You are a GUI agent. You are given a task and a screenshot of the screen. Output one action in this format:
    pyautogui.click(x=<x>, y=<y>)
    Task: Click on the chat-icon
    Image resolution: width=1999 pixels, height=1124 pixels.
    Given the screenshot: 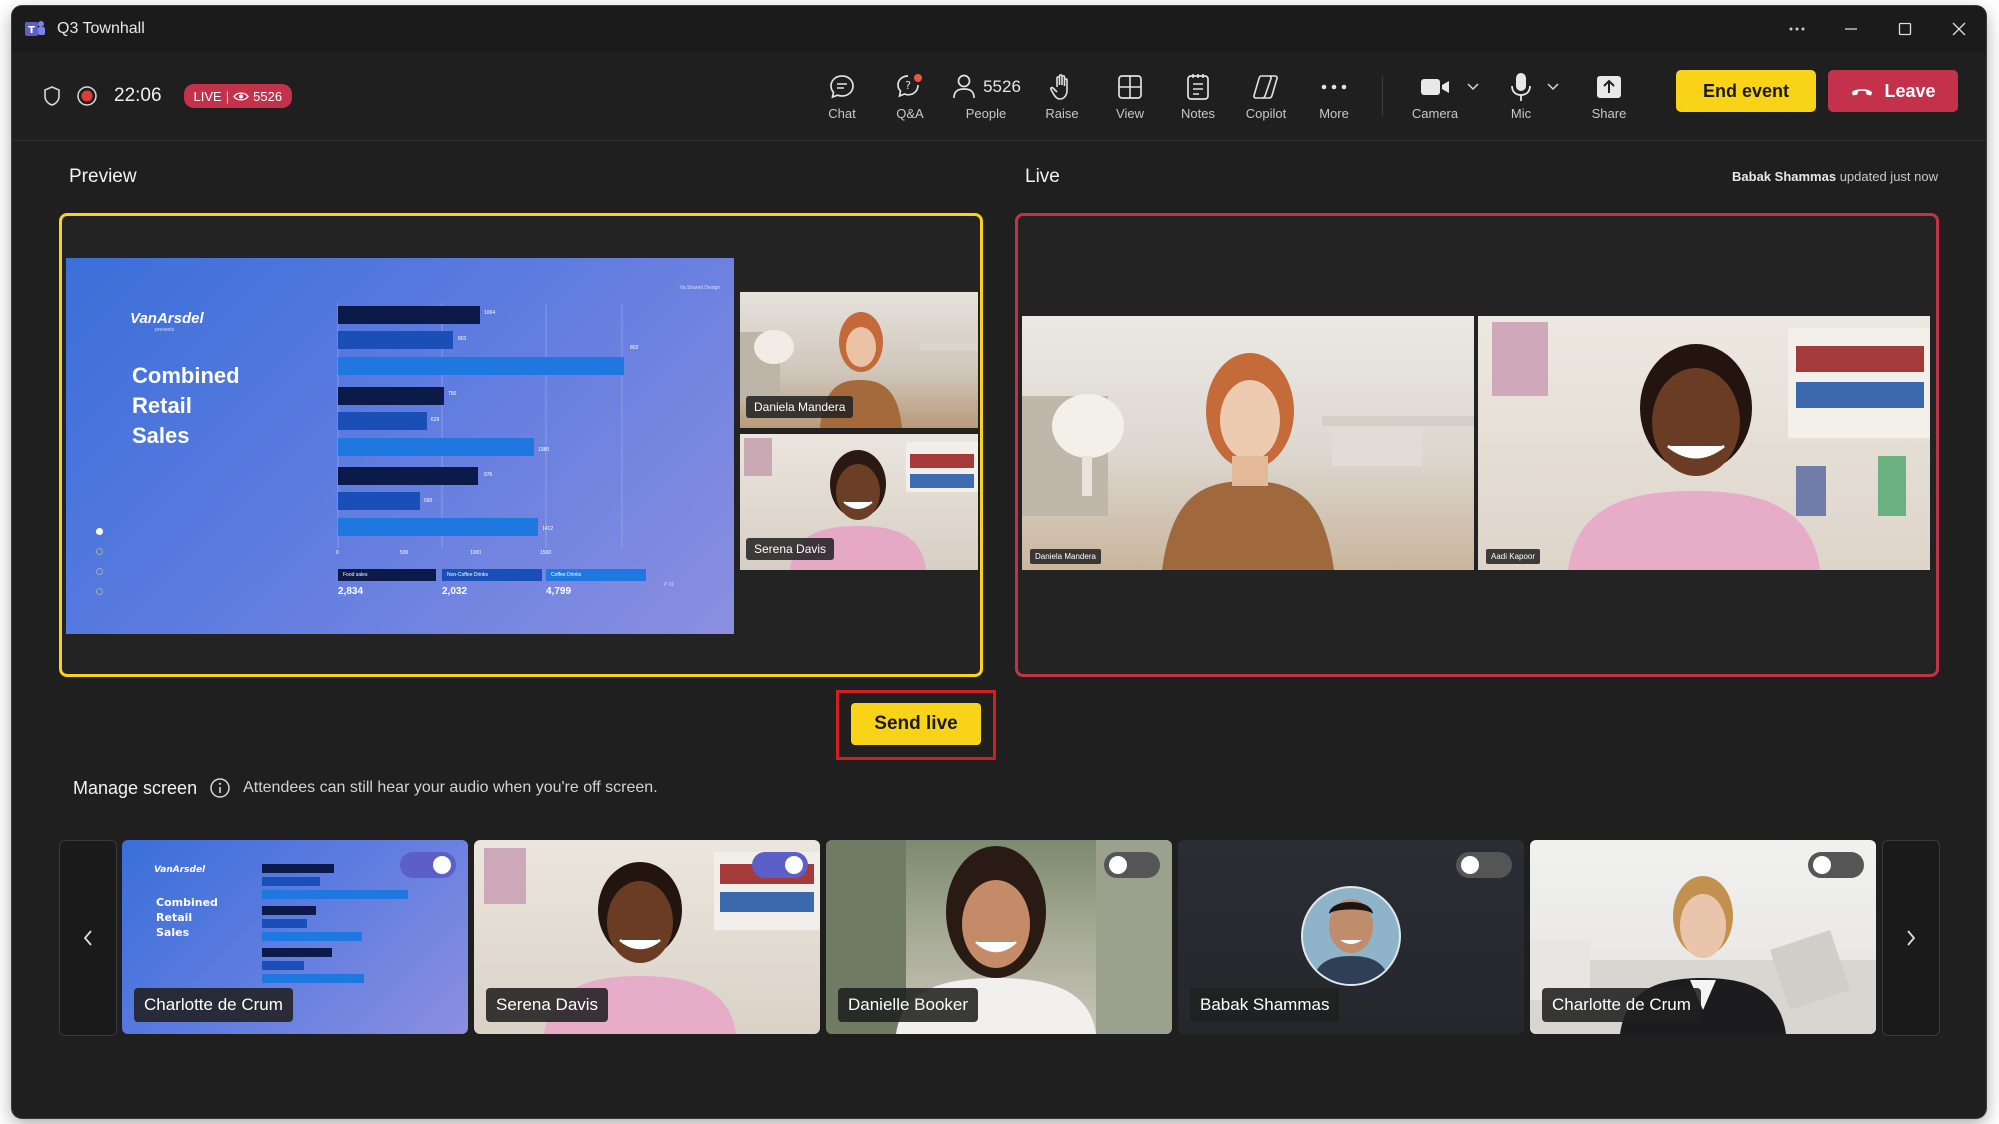 What is the action you would take?
    pyautogui.click(x=842, y=87)
    